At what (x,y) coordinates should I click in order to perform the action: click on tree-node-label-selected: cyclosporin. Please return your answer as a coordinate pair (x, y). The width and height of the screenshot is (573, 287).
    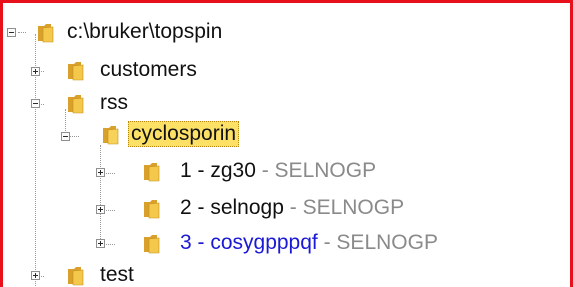
    Looking at the image, I should click on (184, 134).